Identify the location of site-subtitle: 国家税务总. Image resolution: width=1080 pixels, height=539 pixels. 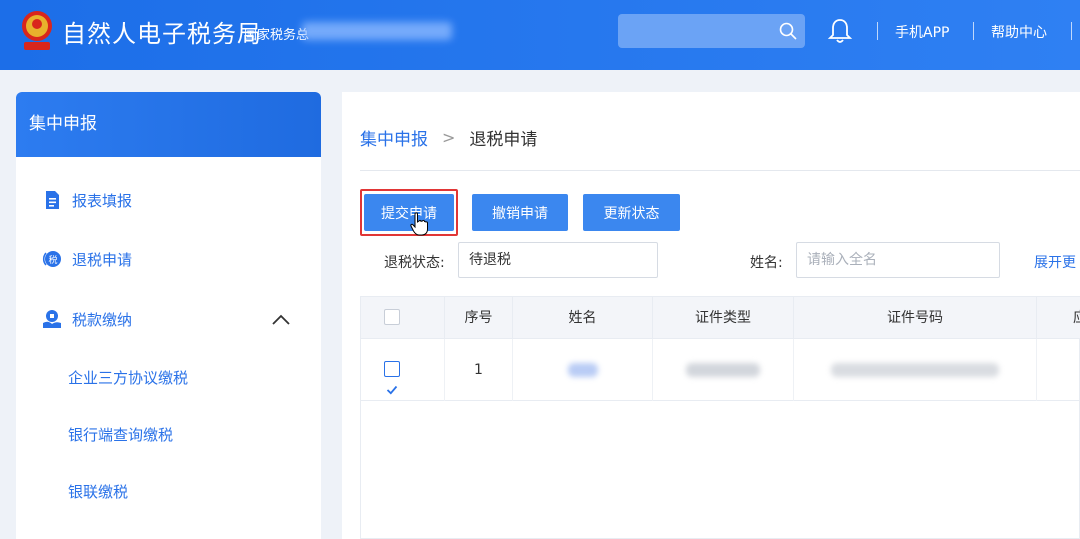
(277, 35).